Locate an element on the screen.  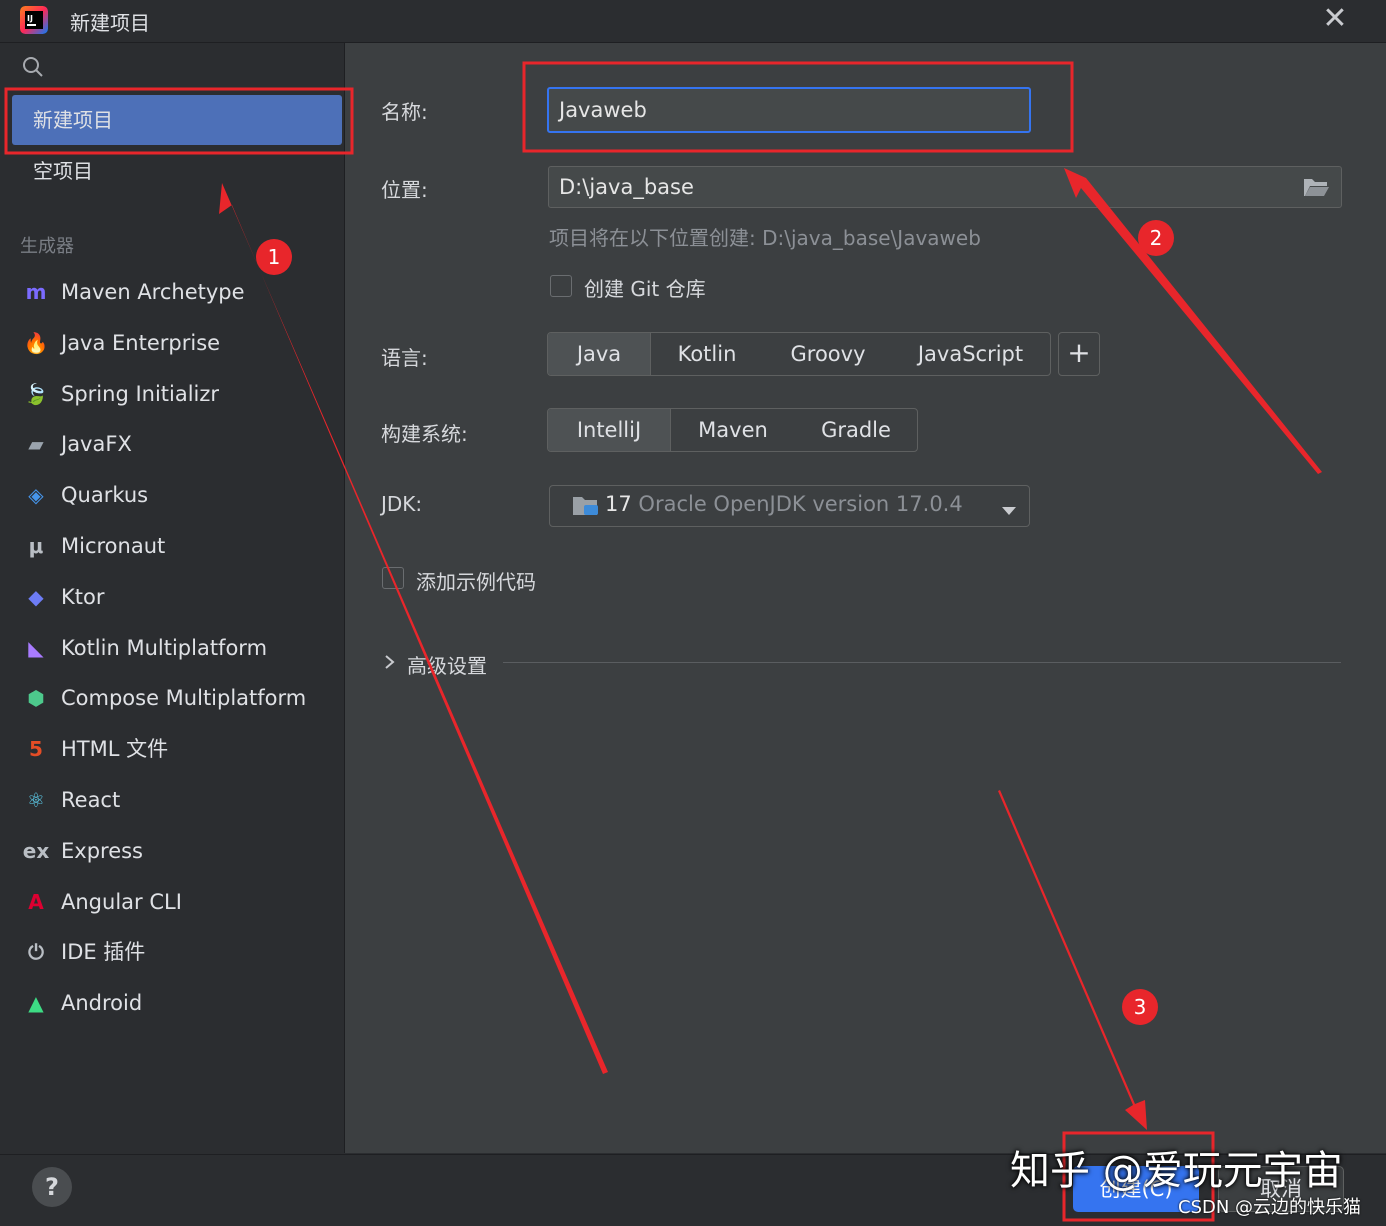
generator-kotlin-multiplatform: ◣ Kotlin Multiplatform is located at coordinates (180, 648).